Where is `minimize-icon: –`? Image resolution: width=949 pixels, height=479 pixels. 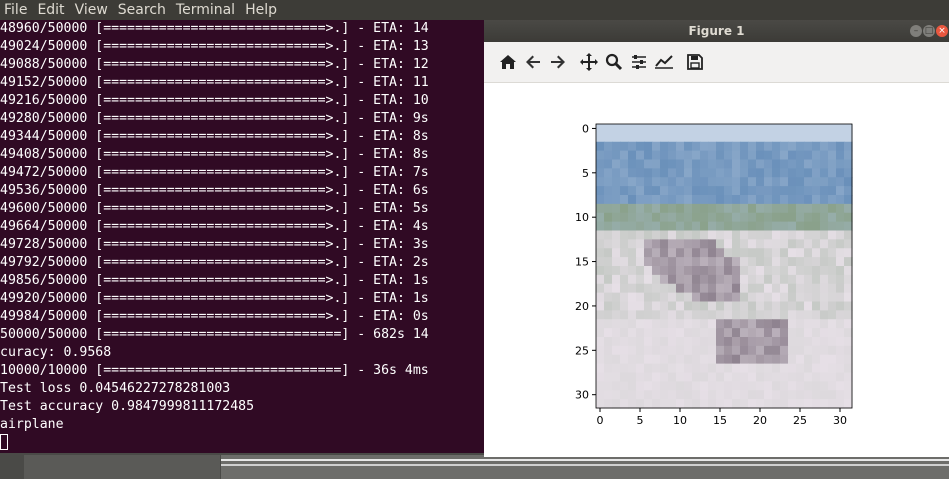 minimize-icon: – is located at coordinates (916, 31).